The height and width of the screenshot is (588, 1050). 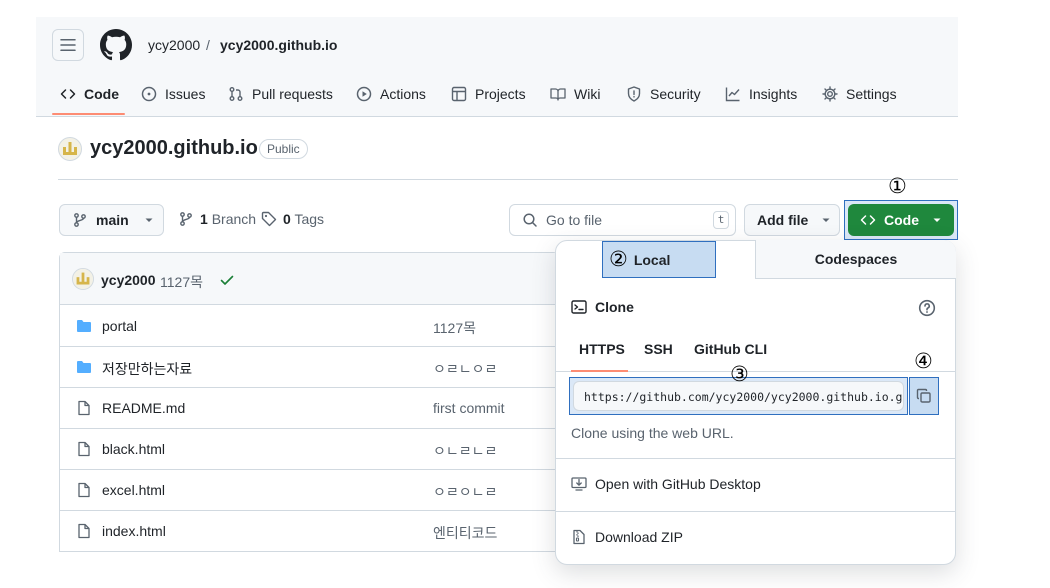 I want to click on folder-icon, so click(x=84, y=367).